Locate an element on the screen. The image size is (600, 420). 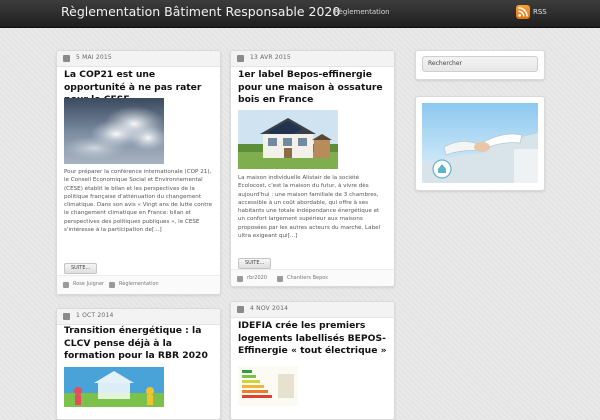
post-date-bar: 4 NOV 2014 is located at coordinates (312, 310).